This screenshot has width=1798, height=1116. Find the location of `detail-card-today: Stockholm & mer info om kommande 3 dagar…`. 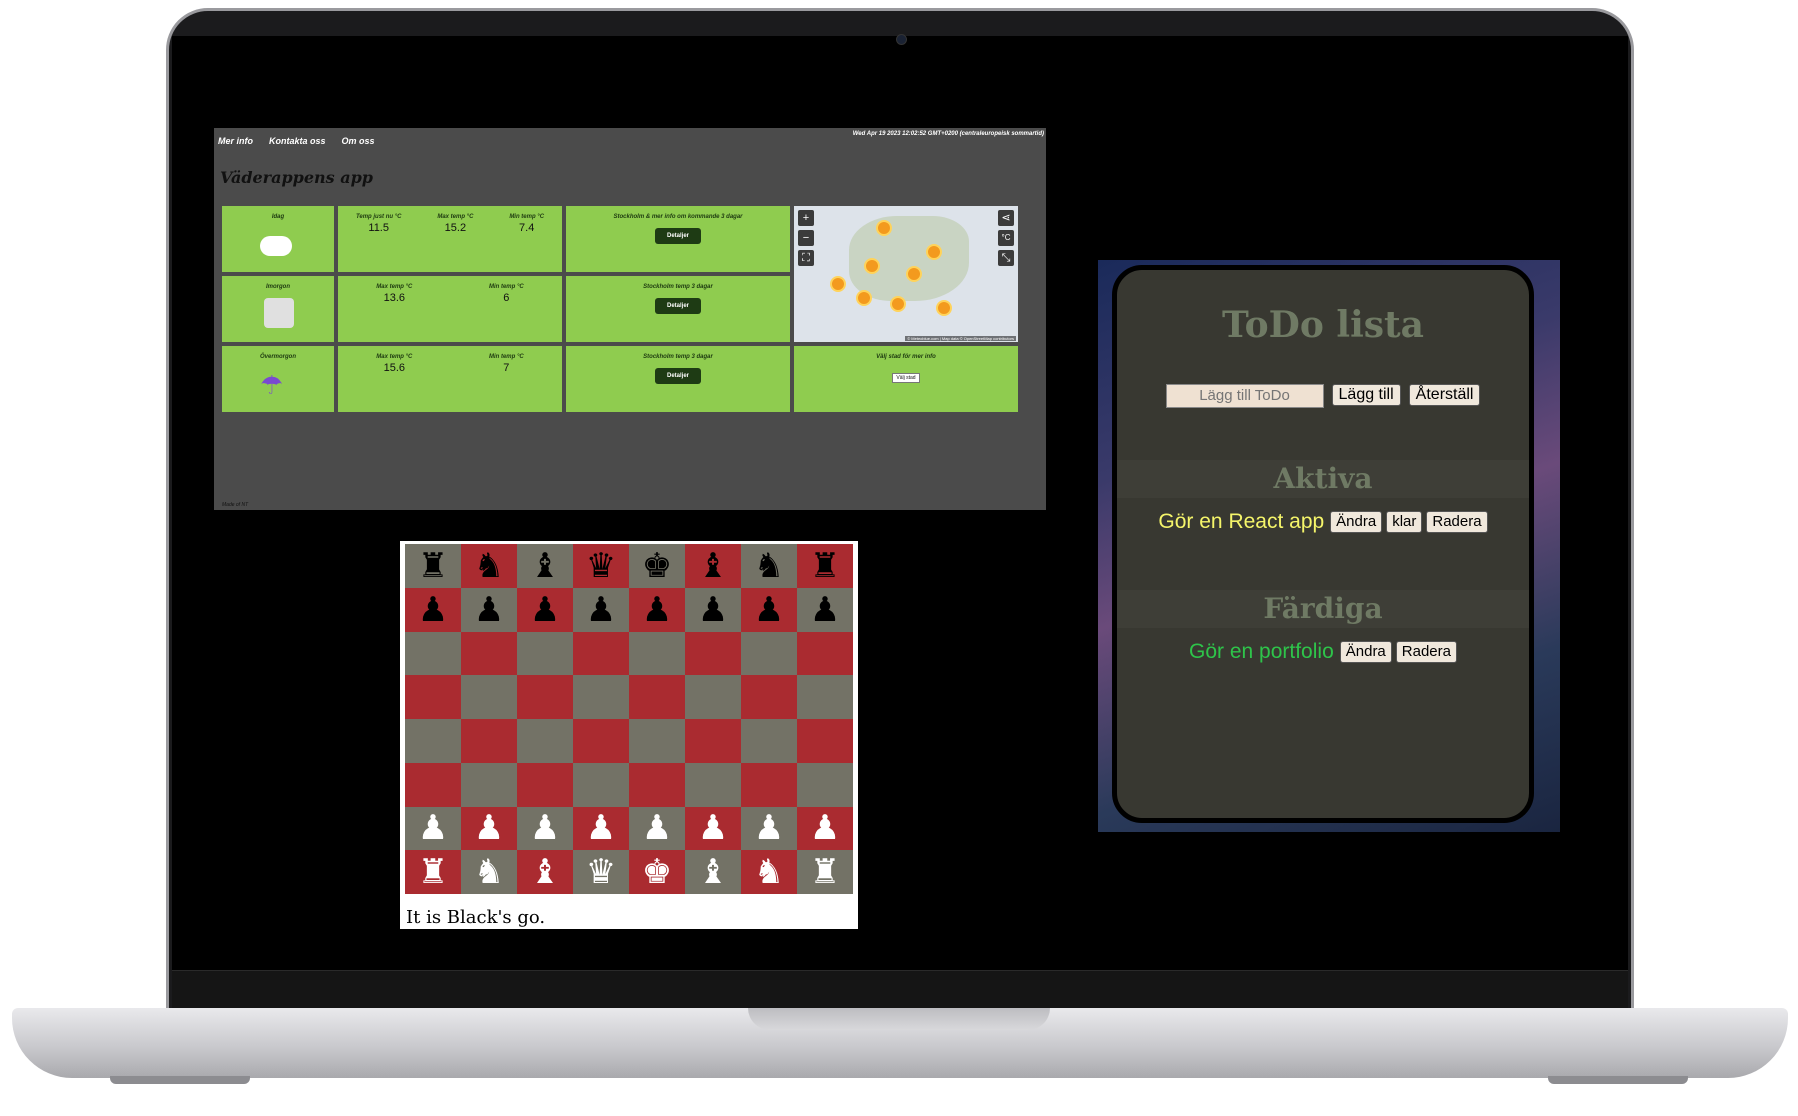

detail-card-today: Stockholm & mer info om kommande 3 dagar… is located at coordinates (678, 239).